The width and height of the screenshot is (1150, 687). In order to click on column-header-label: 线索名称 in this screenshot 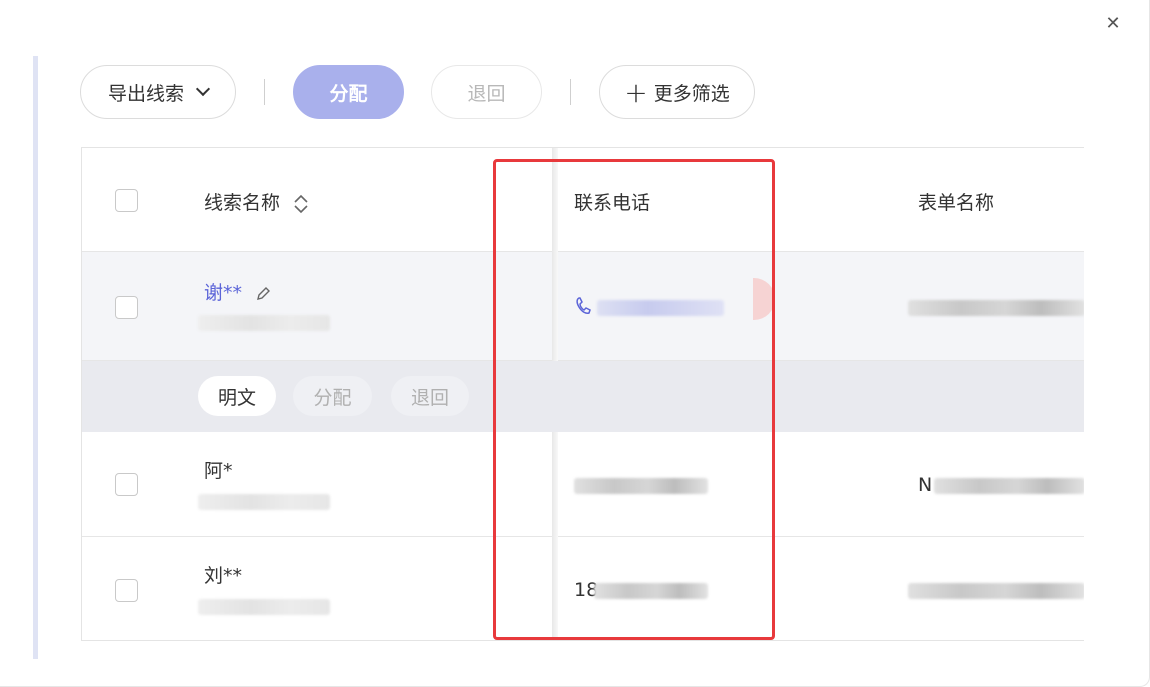, I will do `click(242, 203)`.